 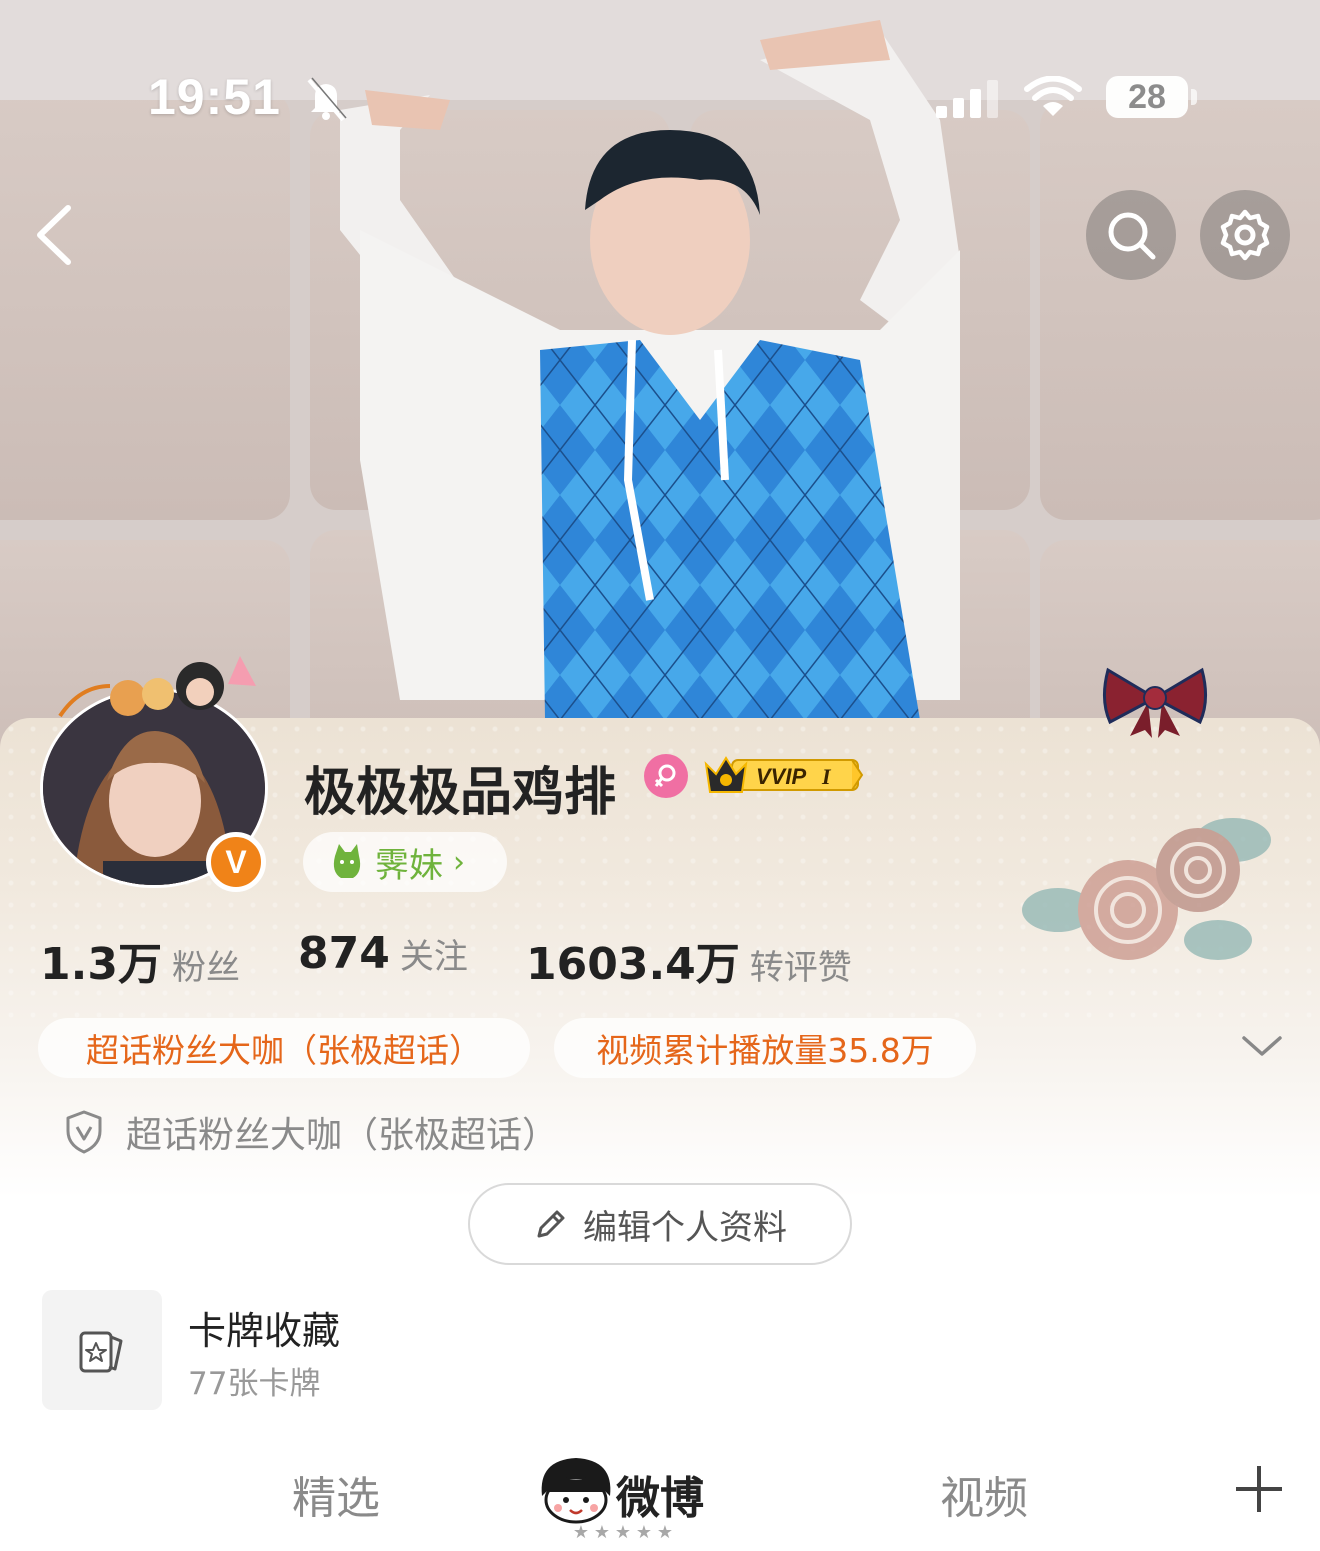 What do you see at coordinates (347, 861) in the screenshot?
I see `cat-icon` at bounding box center [347, 861].